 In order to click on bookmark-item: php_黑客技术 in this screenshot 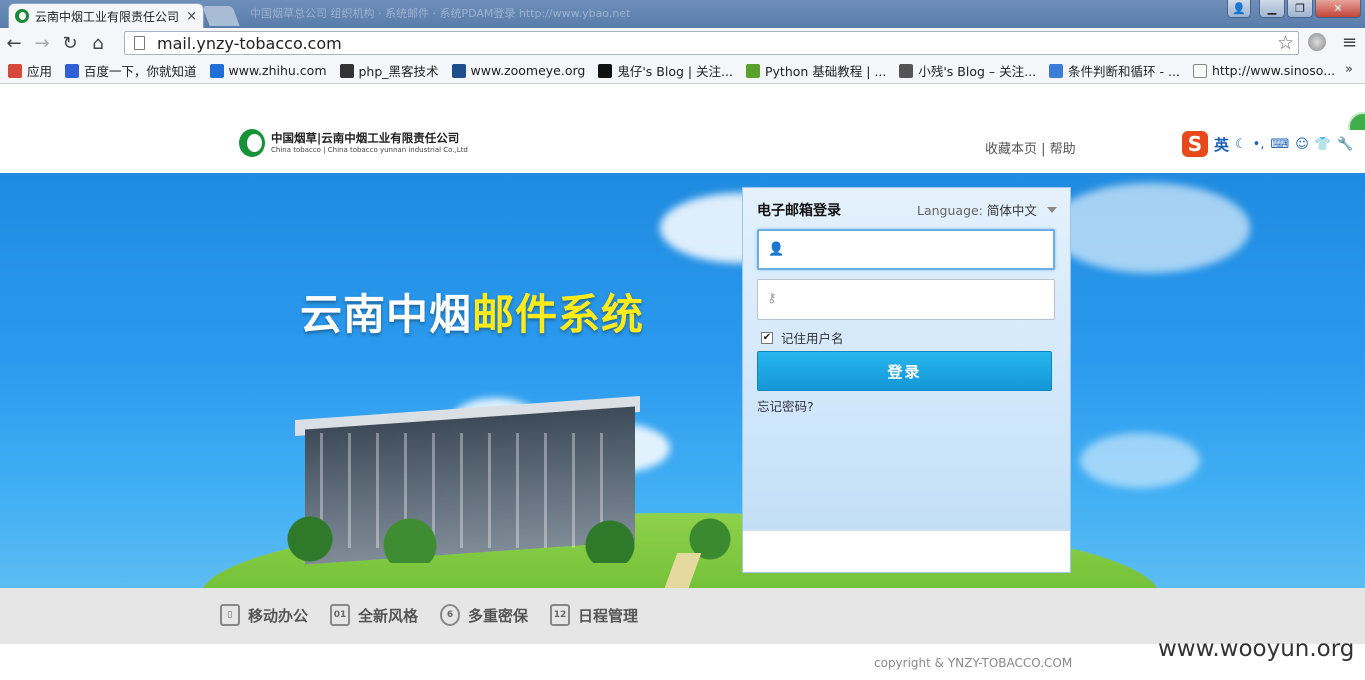, I will do `click(389, 70)`.